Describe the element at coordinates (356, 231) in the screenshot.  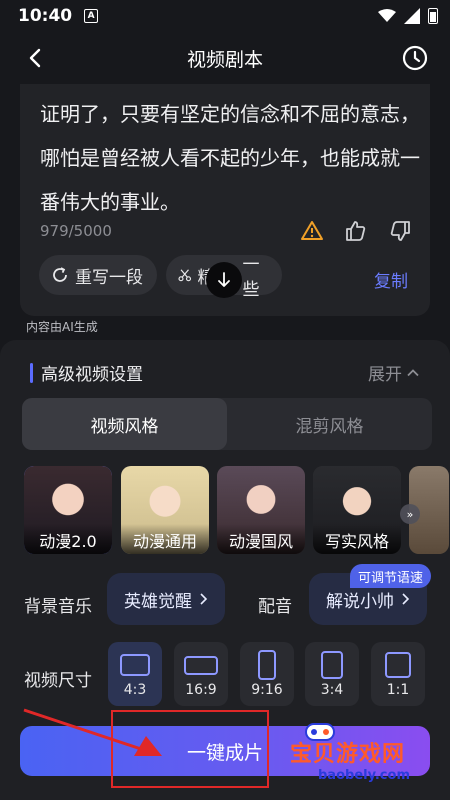
I see `thumbs-up-icon` at that location.